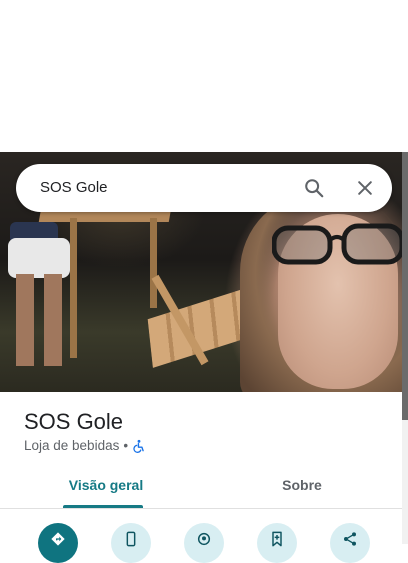  I want to click on directions-icon, so click(58, 539).